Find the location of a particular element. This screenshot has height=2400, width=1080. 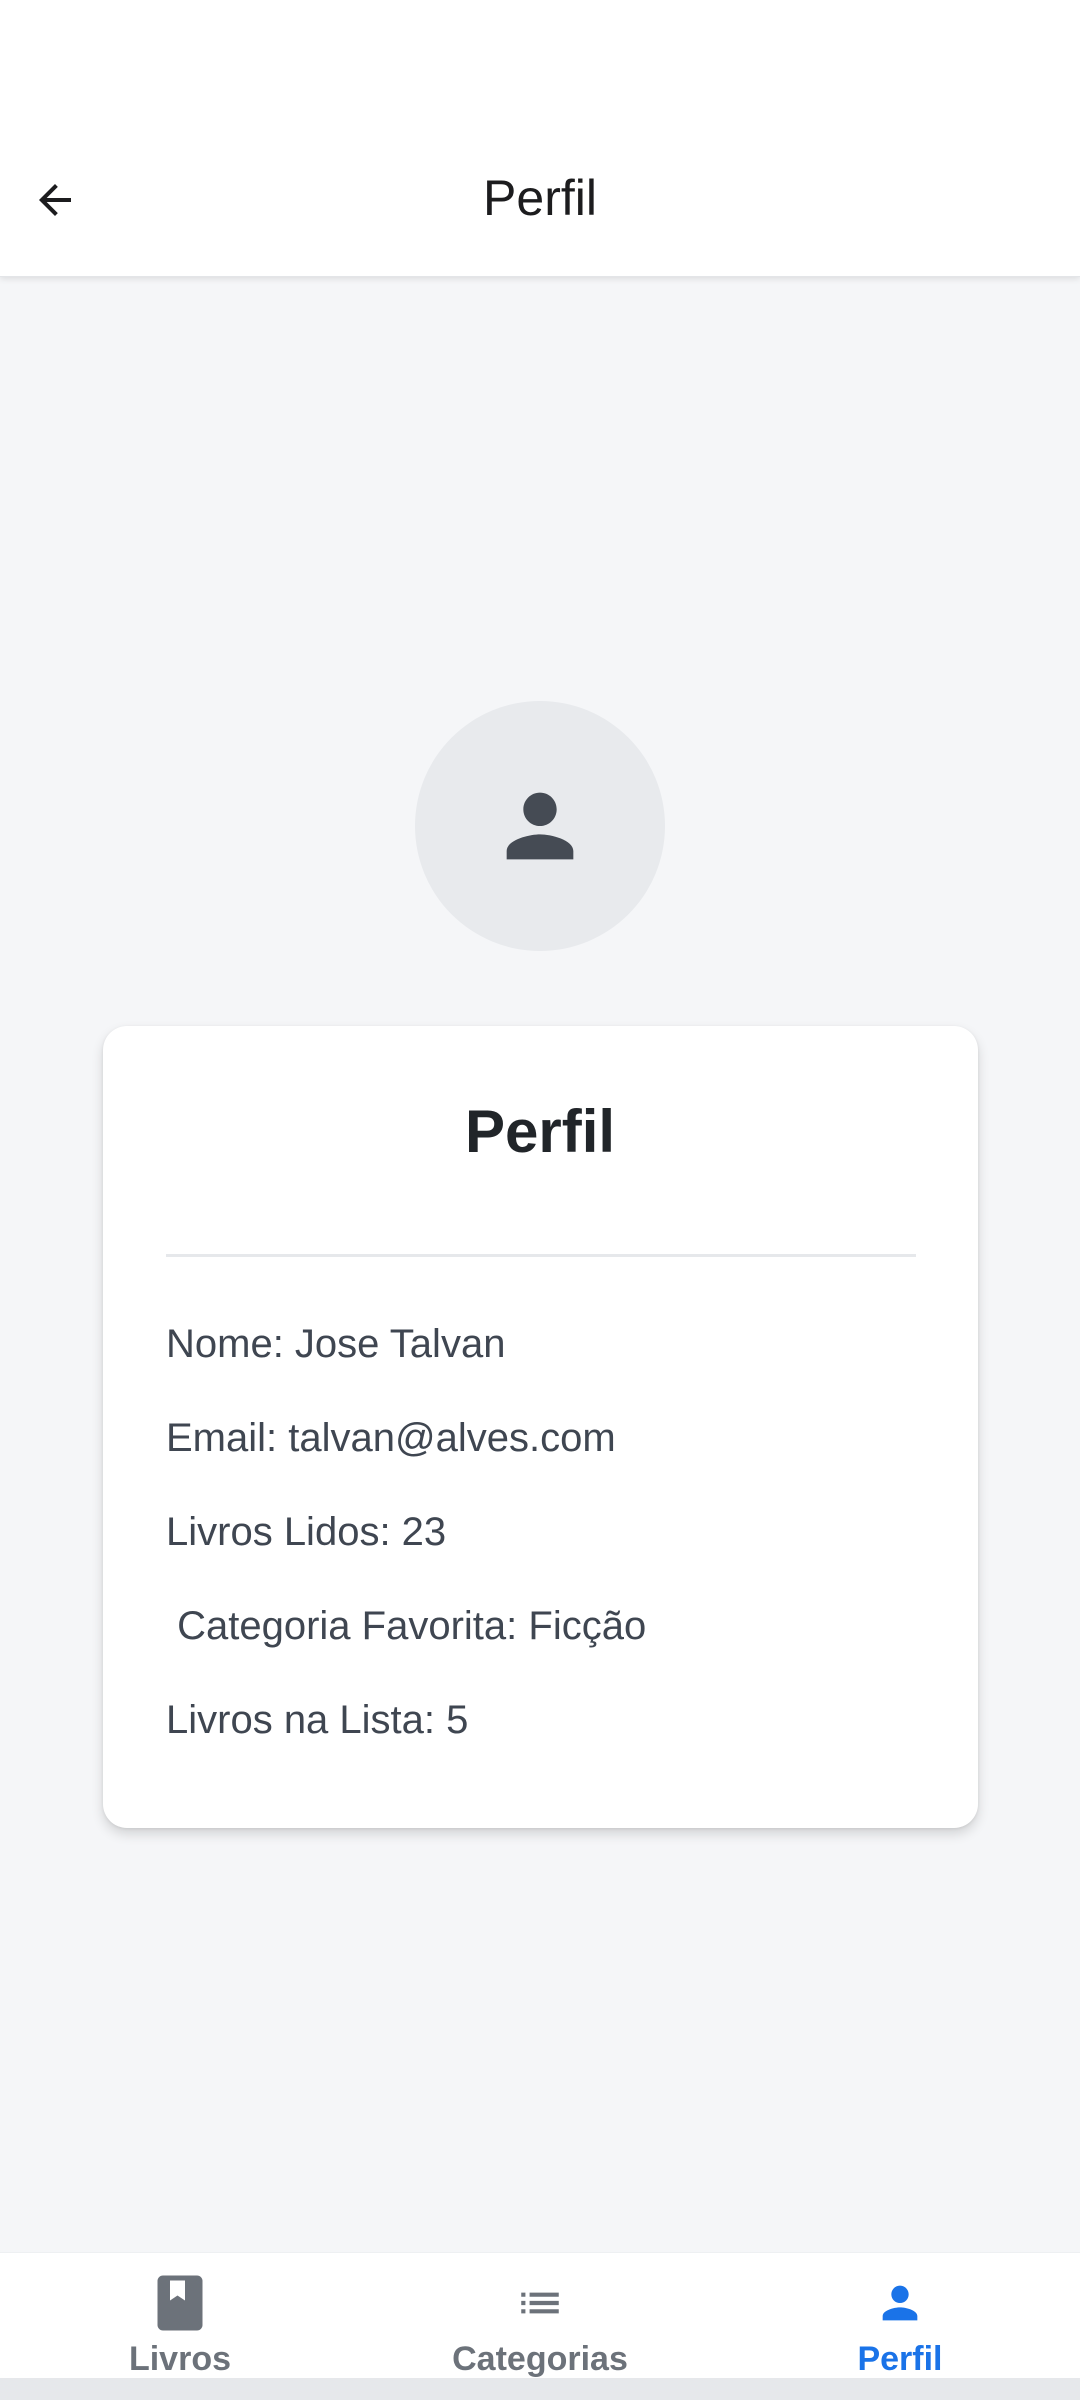

divider is located at coordinates (541, 1255).